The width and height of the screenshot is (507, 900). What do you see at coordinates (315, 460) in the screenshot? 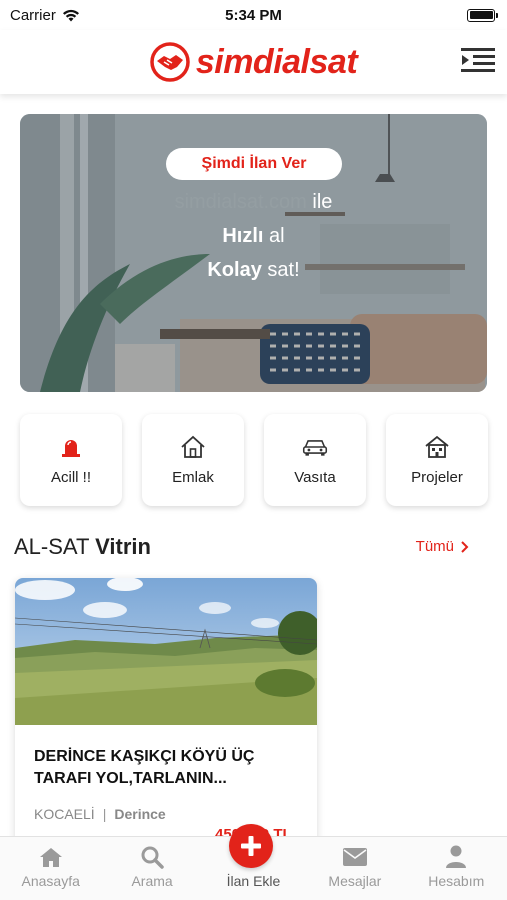
I see `category-vehicles: Vasıta` at bounding box center [315, 460].